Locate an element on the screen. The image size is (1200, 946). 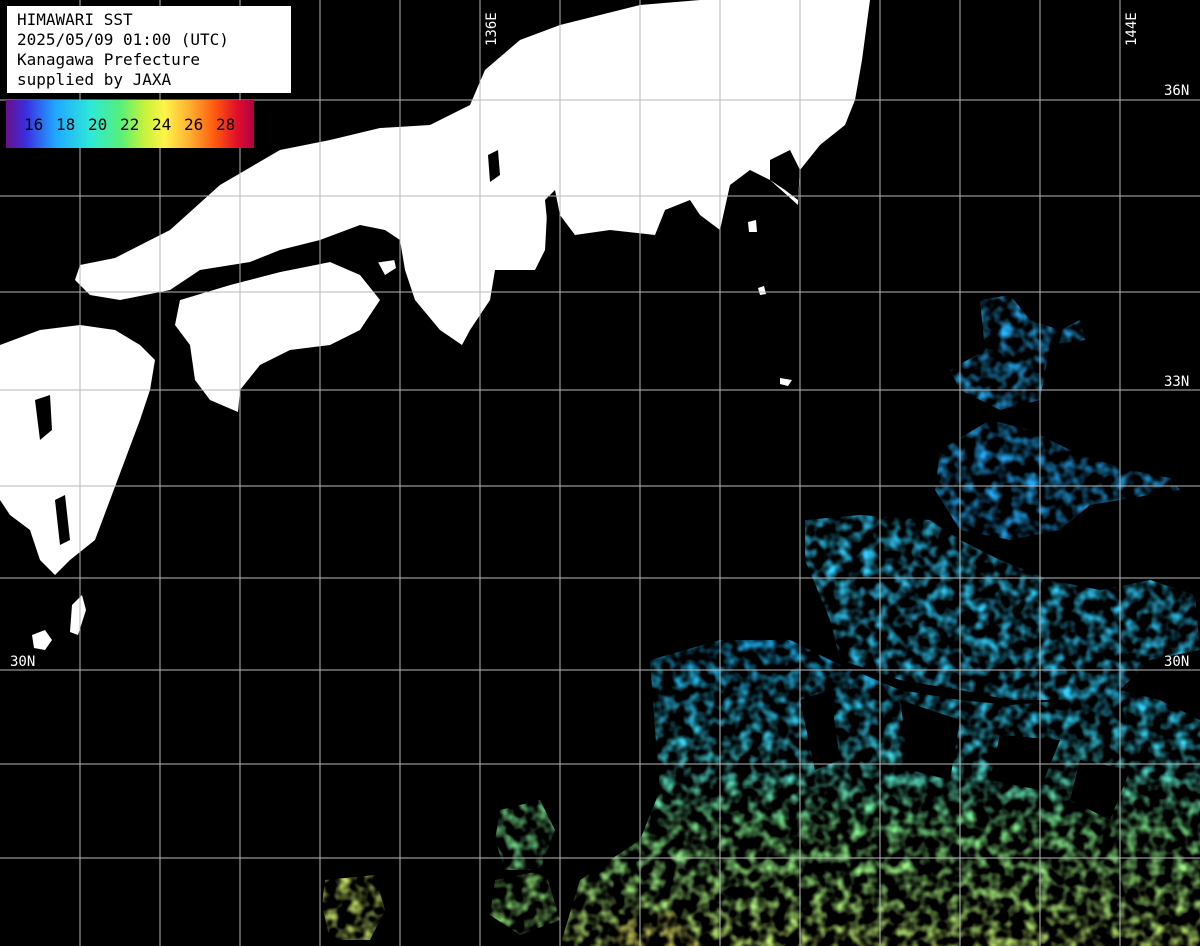
sst-region-north-speckle is located at coordinates (1017, 352).